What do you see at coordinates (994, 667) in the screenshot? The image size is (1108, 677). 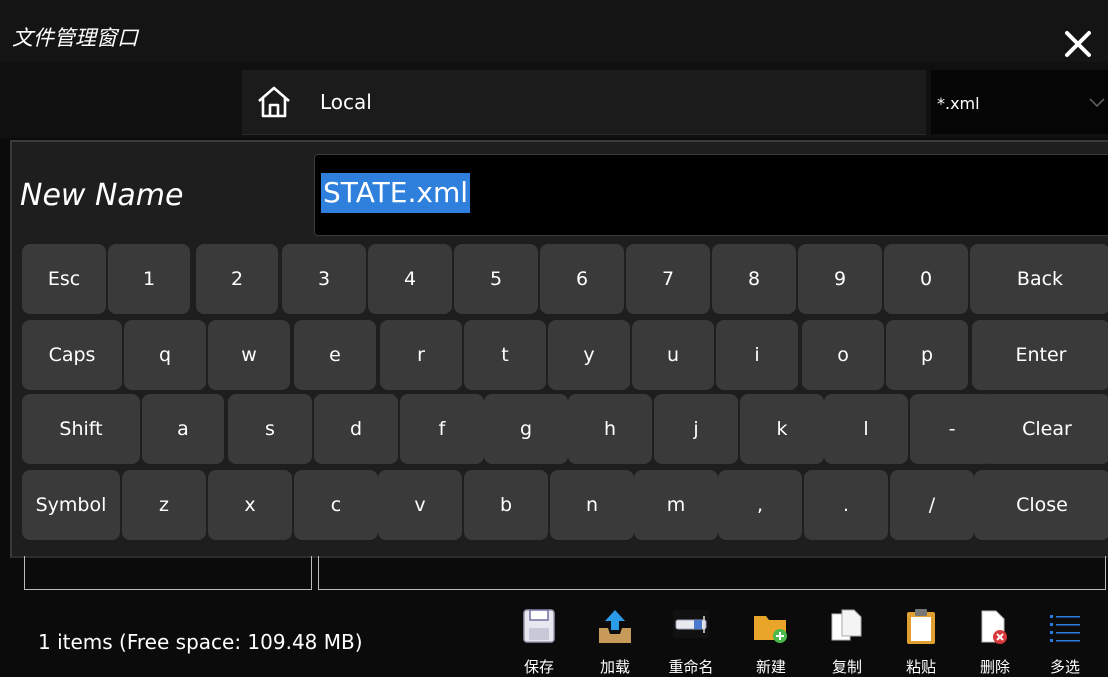 I see `delete-label: 删除` at bounding box center [994, 667].